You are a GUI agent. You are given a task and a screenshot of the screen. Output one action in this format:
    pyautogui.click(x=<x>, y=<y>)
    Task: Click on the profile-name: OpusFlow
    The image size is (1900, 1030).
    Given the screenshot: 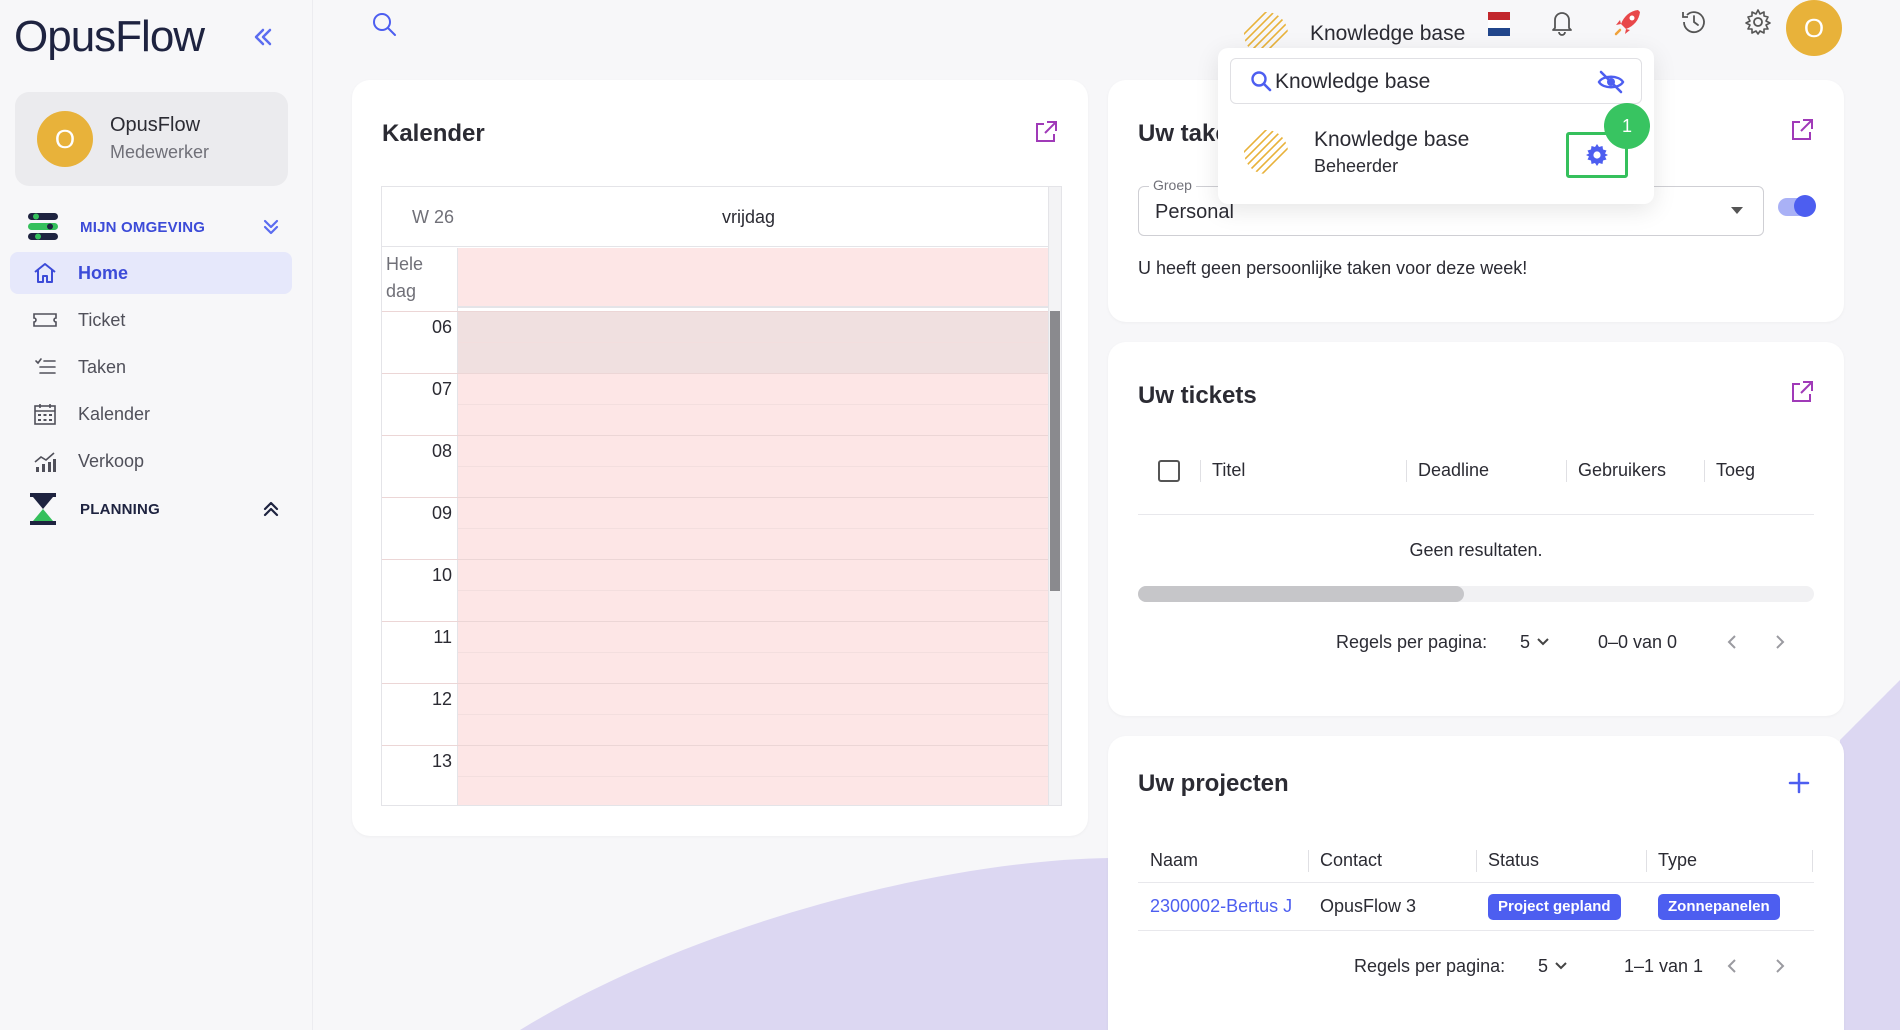 What is the action you would take?
    pyautogui.click(x=155, y=125)
    